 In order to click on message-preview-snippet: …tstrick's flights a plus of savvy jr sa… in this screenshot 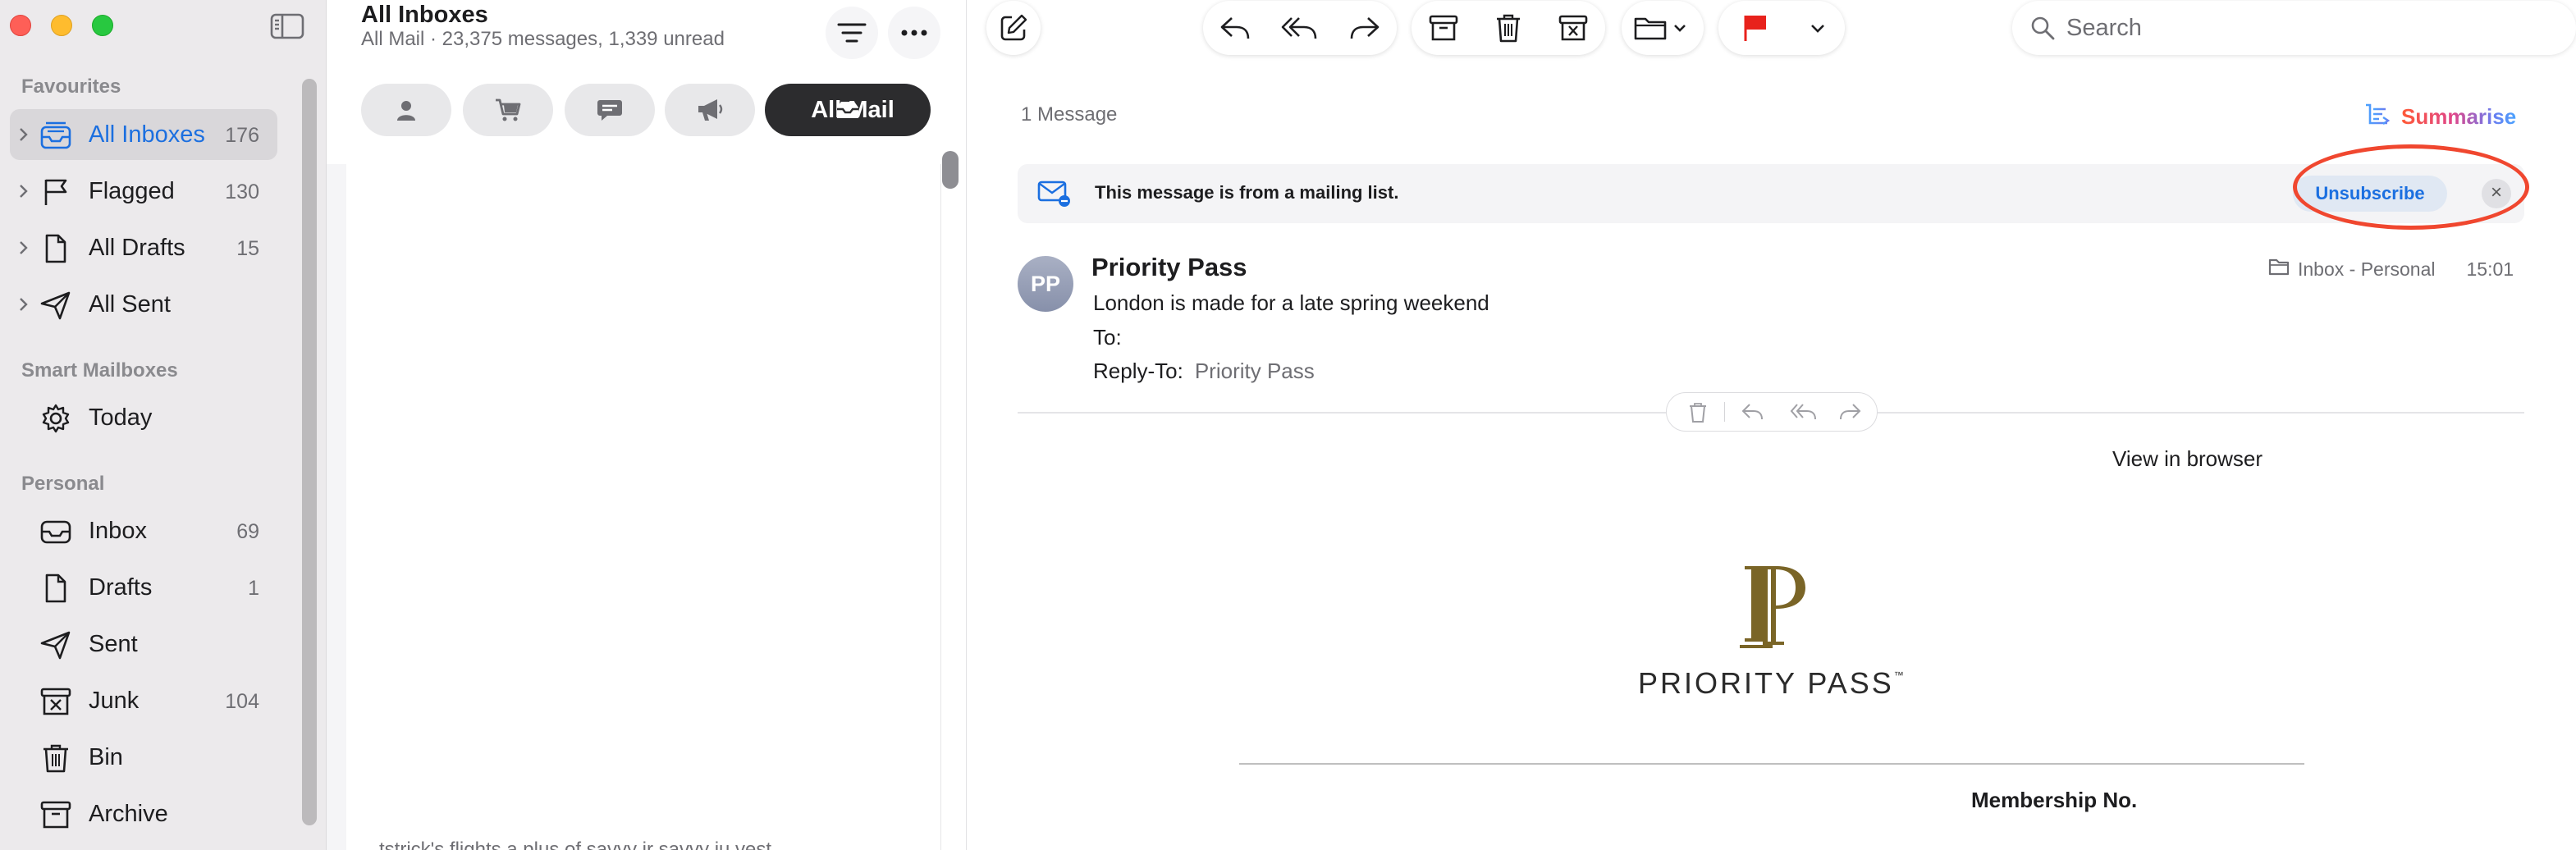, I will do `click(565, 844)`.